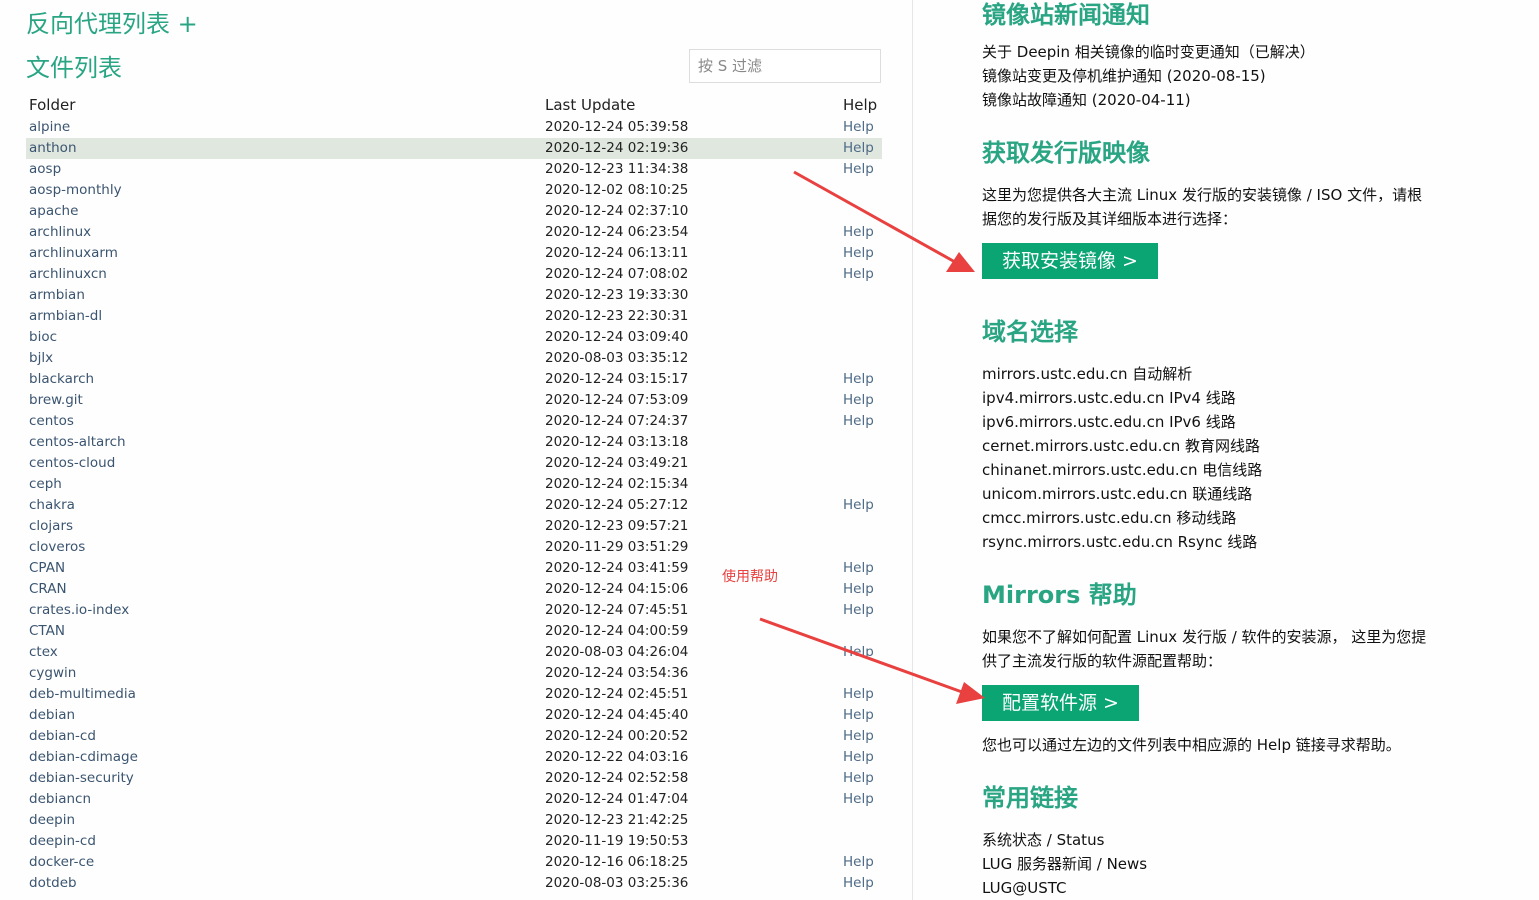 Image resolution: width=1539 pixels, height=900 pixels. What do you see at coordinates (617, 484) in the screenshot?
I see `last-update: 2020-12-24 02:15:34` at bounding box center [617, 484].